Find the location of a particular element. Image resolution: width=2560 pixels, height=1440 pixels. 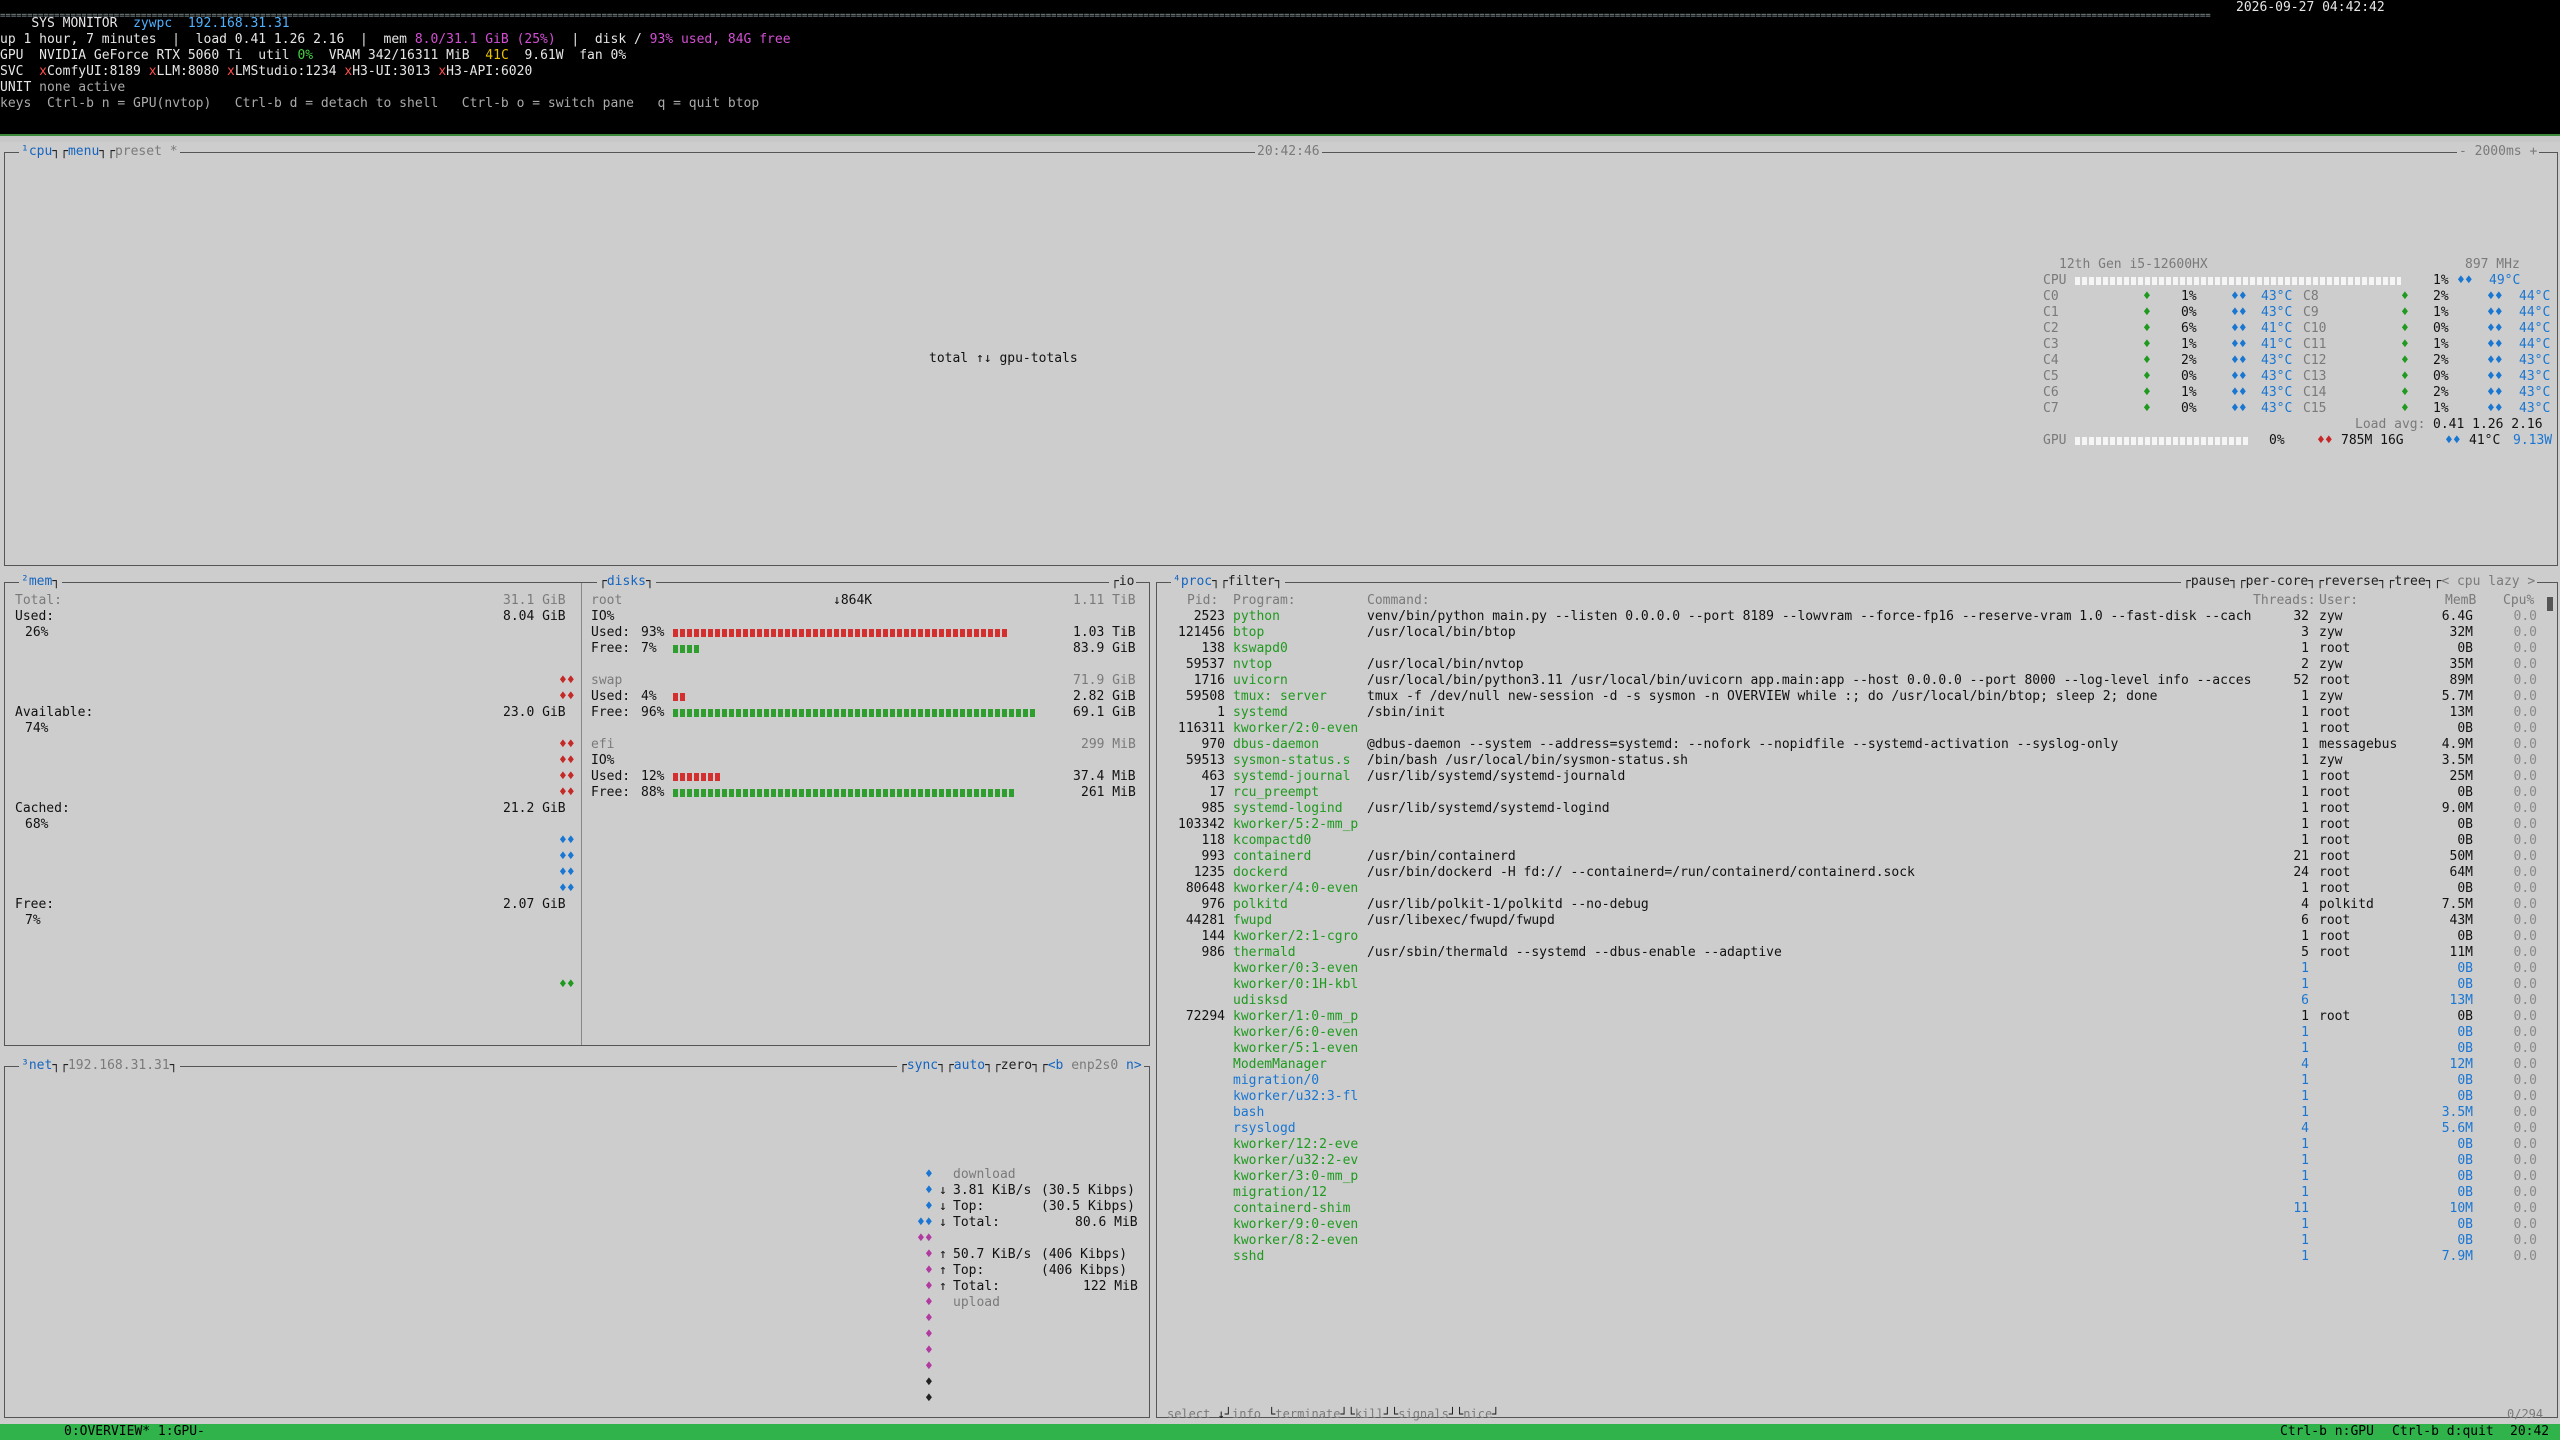

col-cpu: Cpu% is located at coordinates (2518, 601).